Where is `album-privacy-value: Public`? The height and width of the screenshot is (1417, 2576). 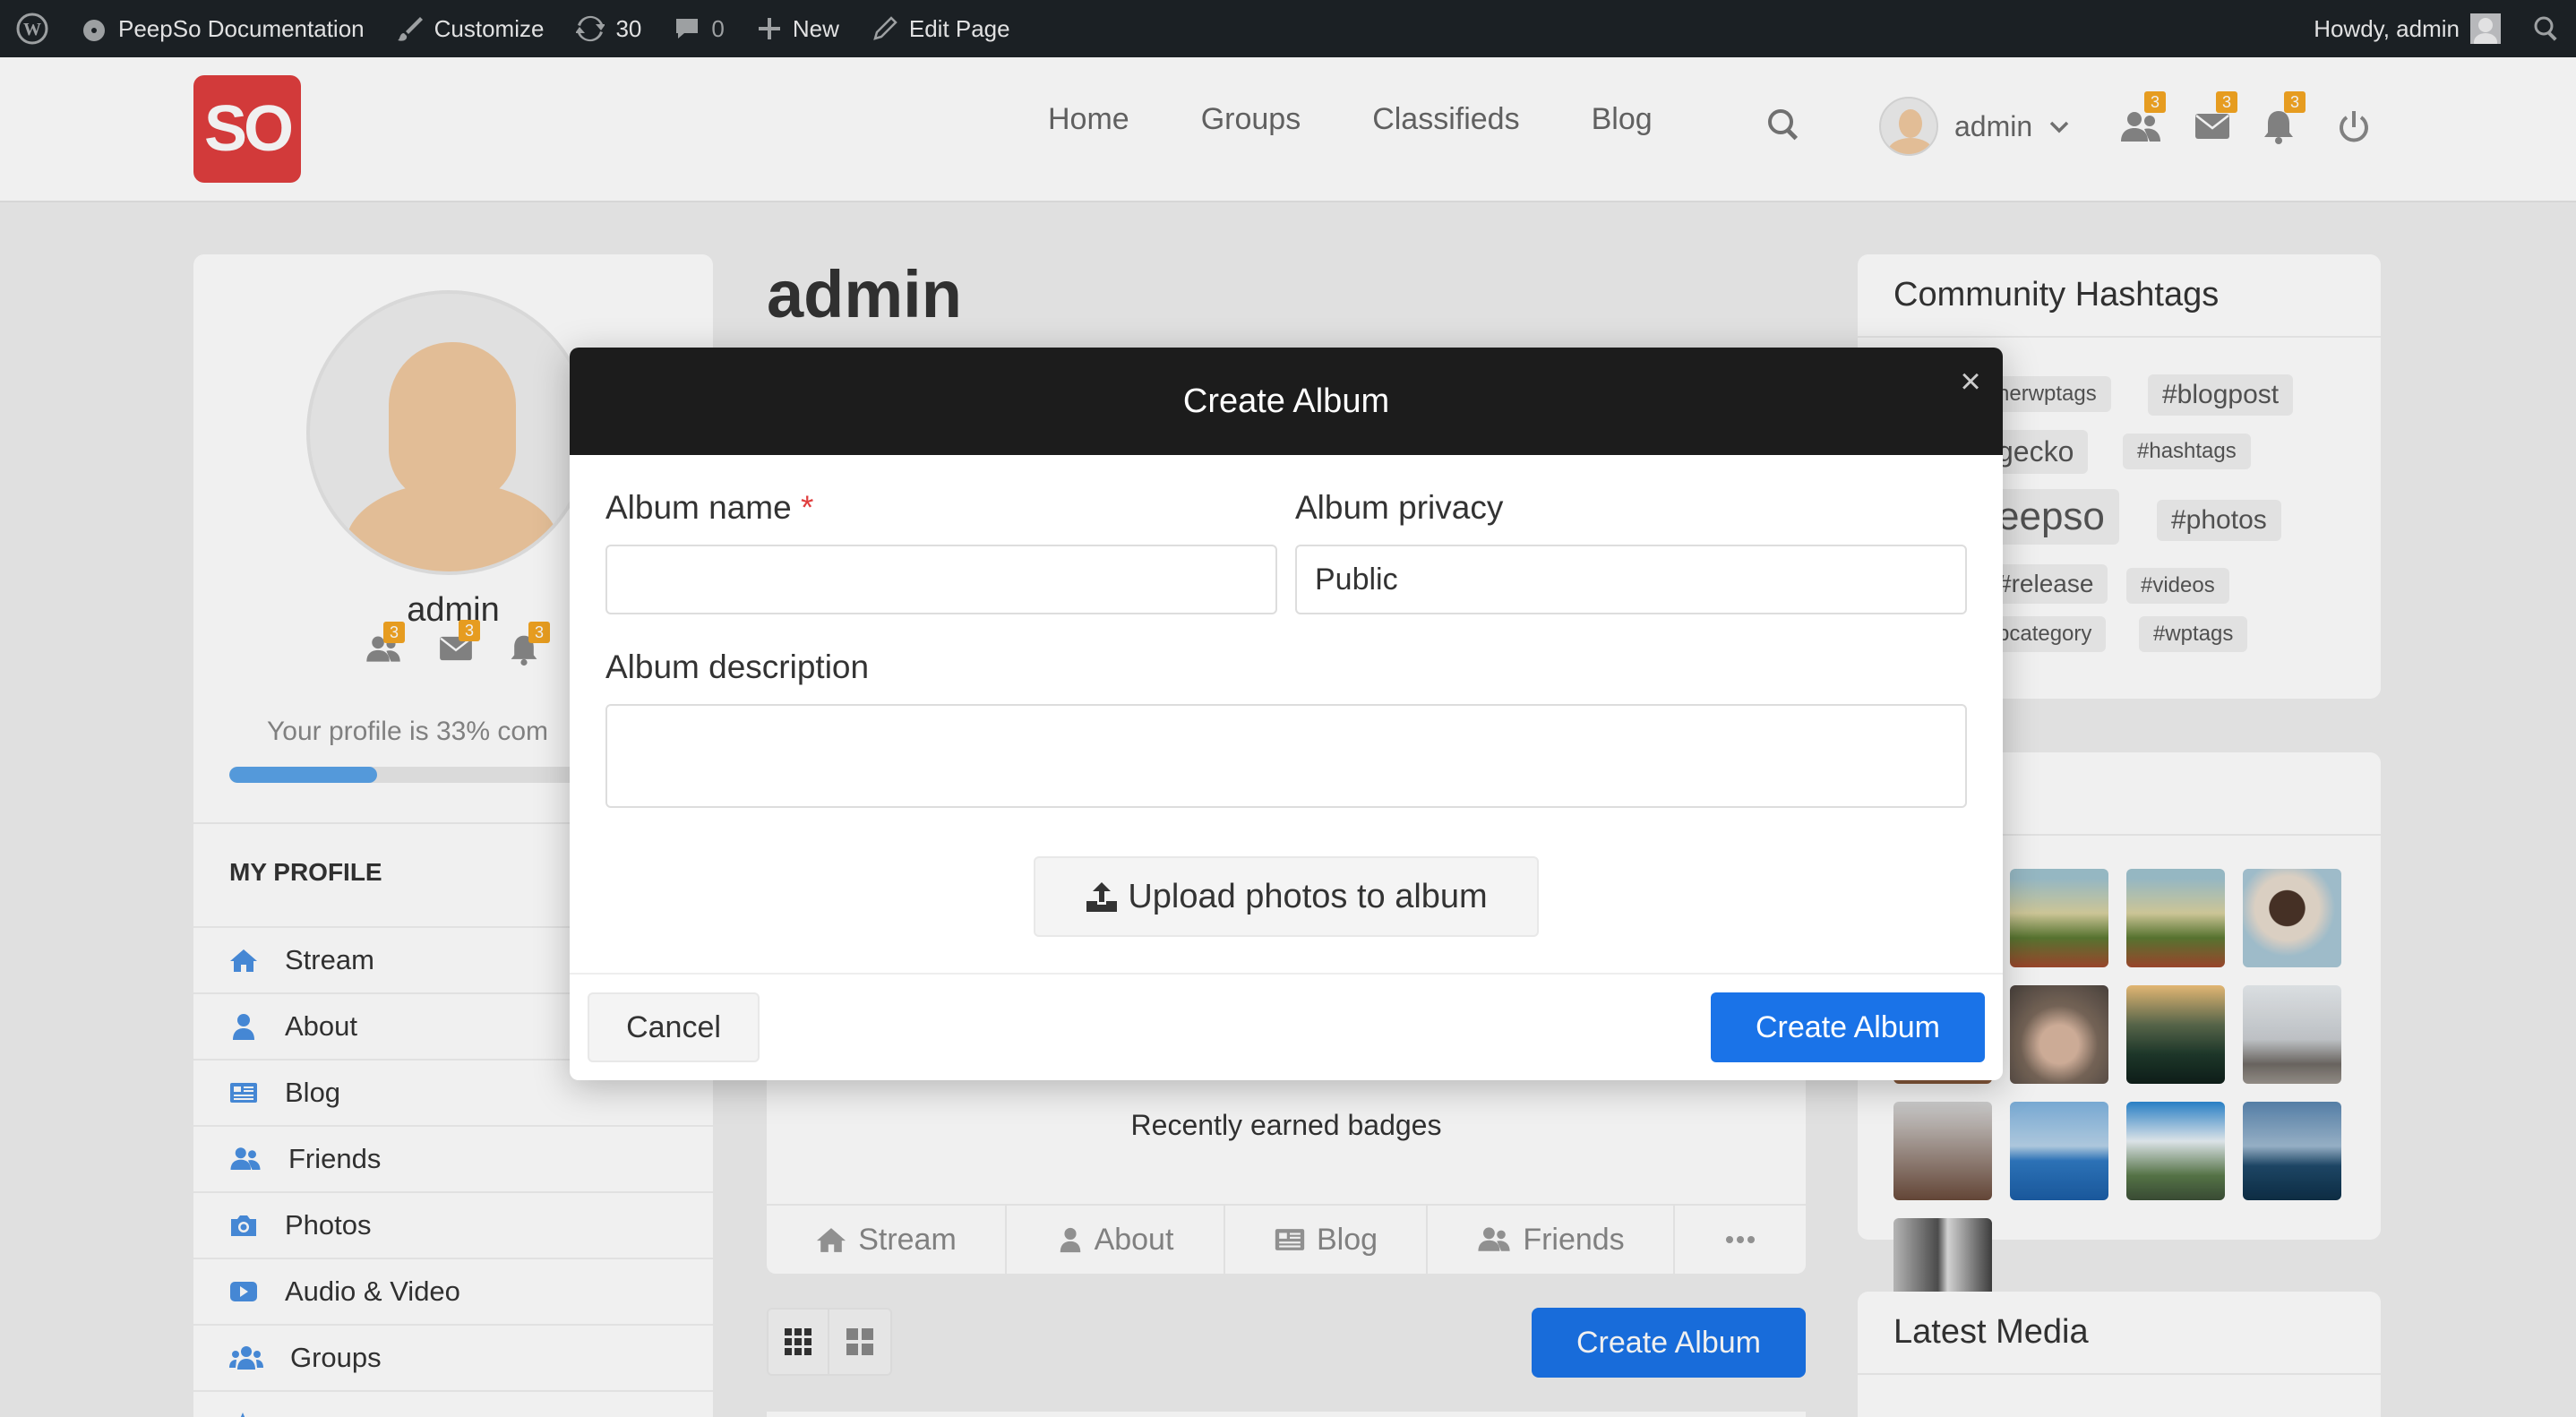
album-privacy-value: Public is located at coordinates (1356, 579).